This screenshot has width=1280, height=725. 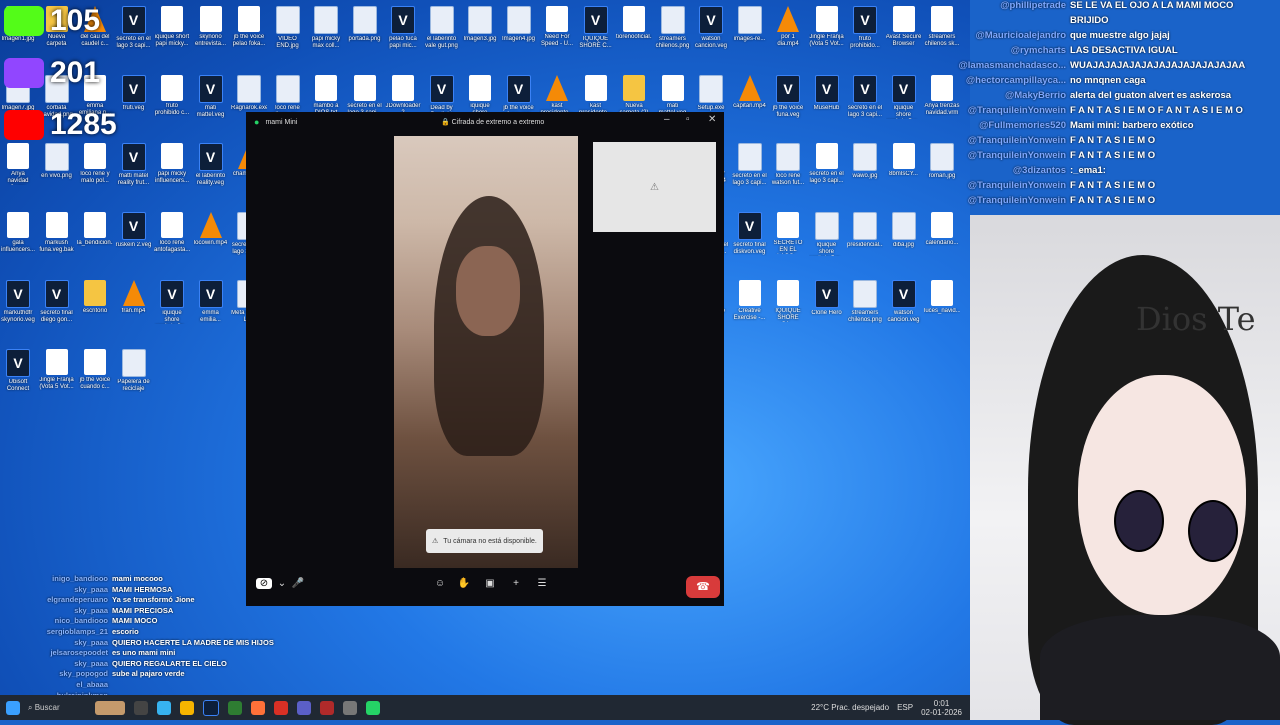 I want to click on edge-browser-icon, so click(x=164, y=707).